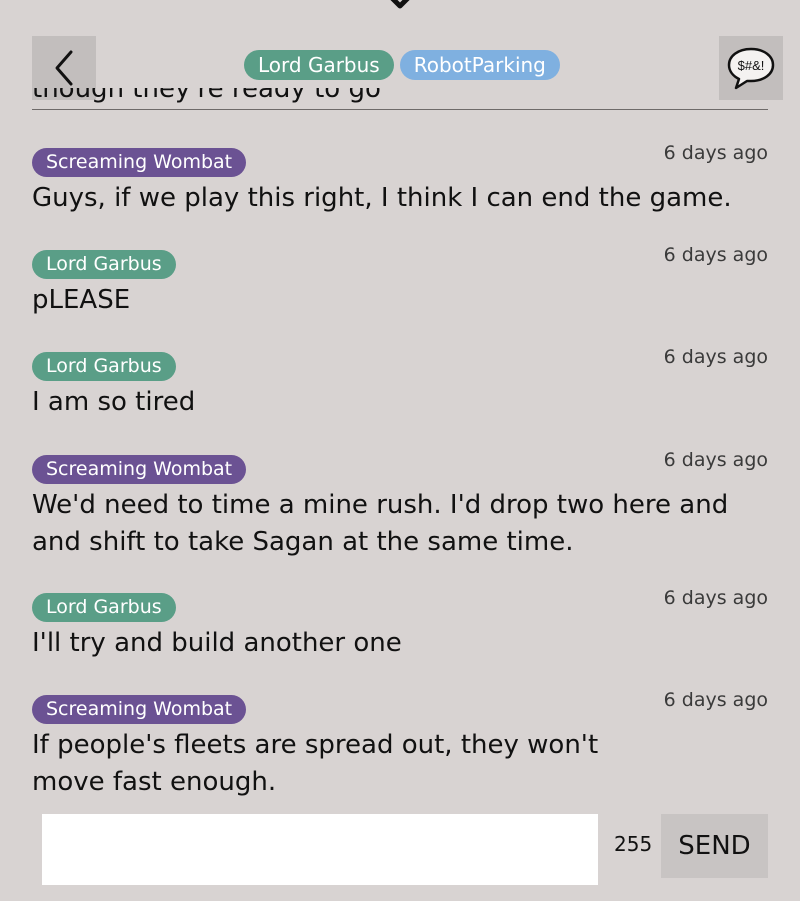  I want to click on send-button: SEND, so click(714, 846).